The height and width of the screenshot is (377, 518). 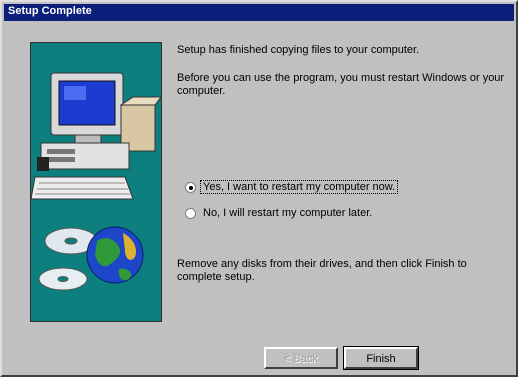 I want to click on restart-later-radio, so click(x=190, y=213).